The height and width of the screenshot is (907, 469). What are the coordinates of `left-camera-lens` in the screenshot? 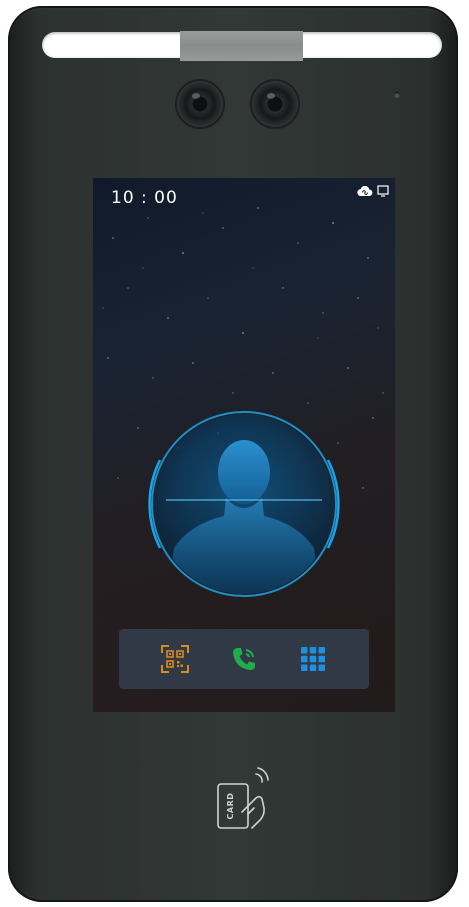 It's located at (200, 104).